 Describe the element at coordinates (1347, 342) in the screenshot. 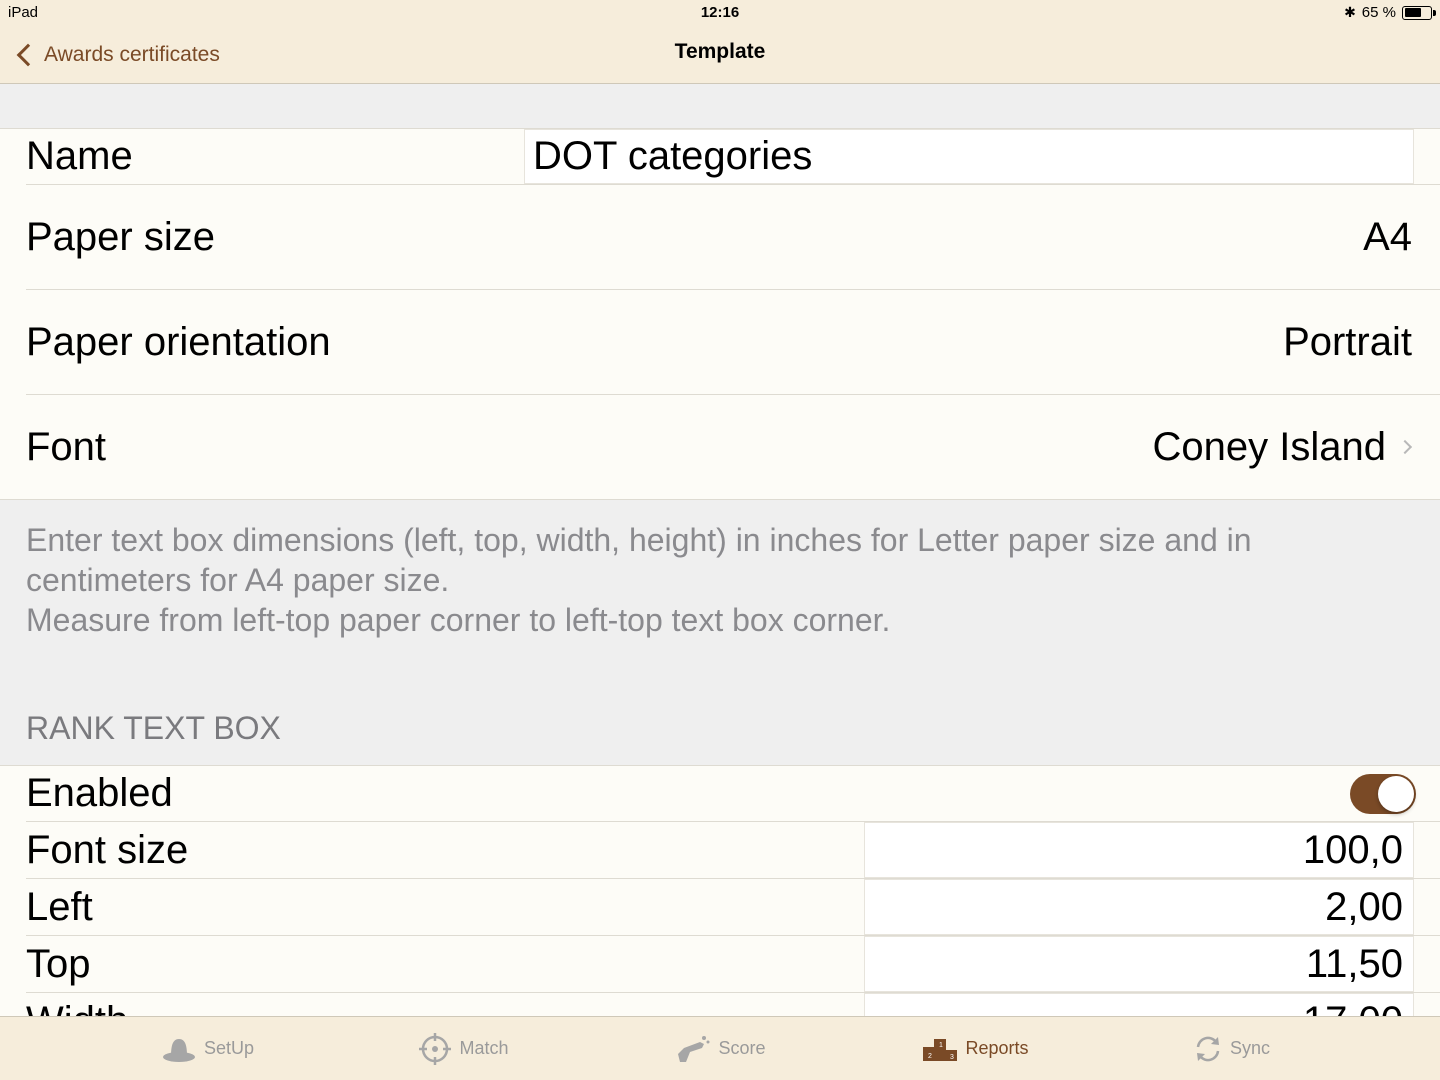

I see `paper-orientation-value: Portrait` at that location.